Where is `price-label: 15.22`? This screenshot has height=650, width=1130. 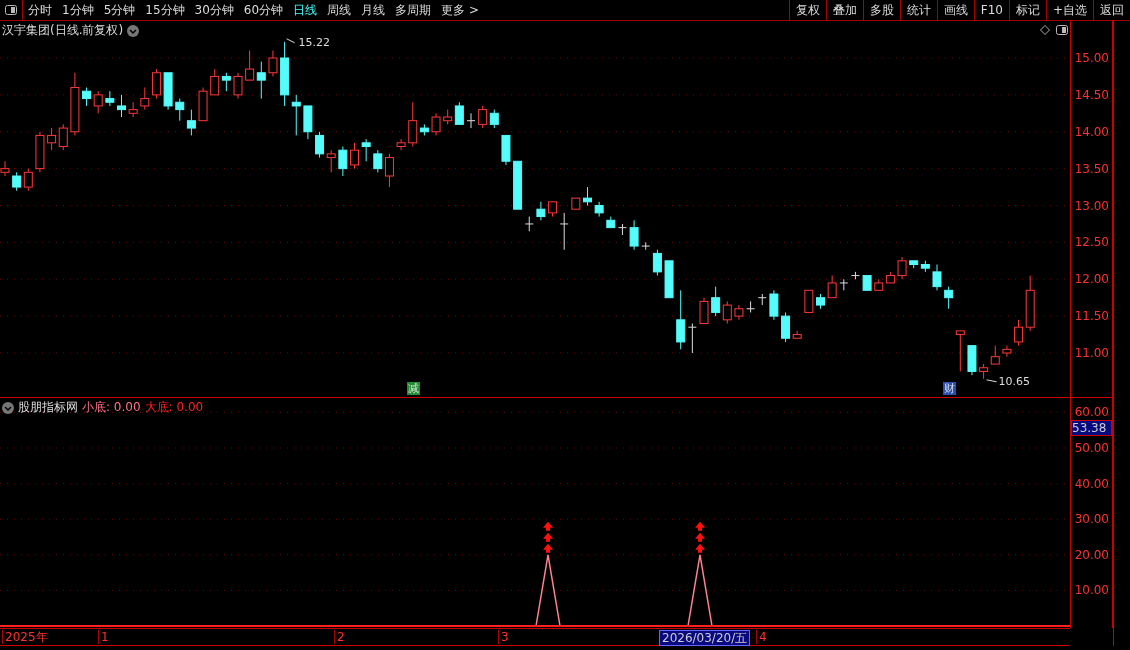 price-label: 15.22 is located at coordinates (314, 42).